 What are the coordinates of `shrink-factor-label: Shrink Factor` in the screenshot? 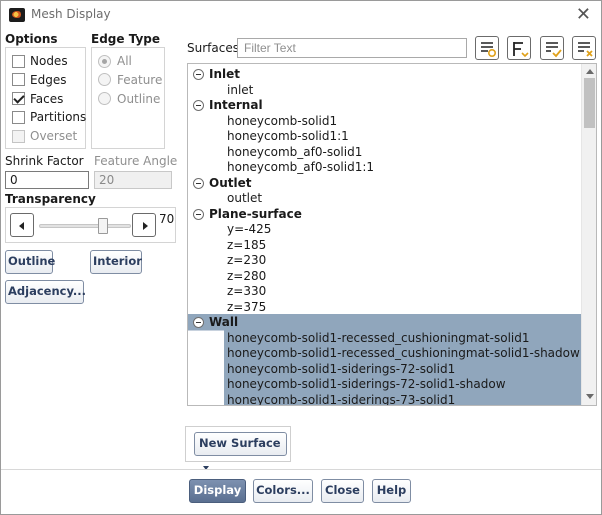 It's located at (44, 161).